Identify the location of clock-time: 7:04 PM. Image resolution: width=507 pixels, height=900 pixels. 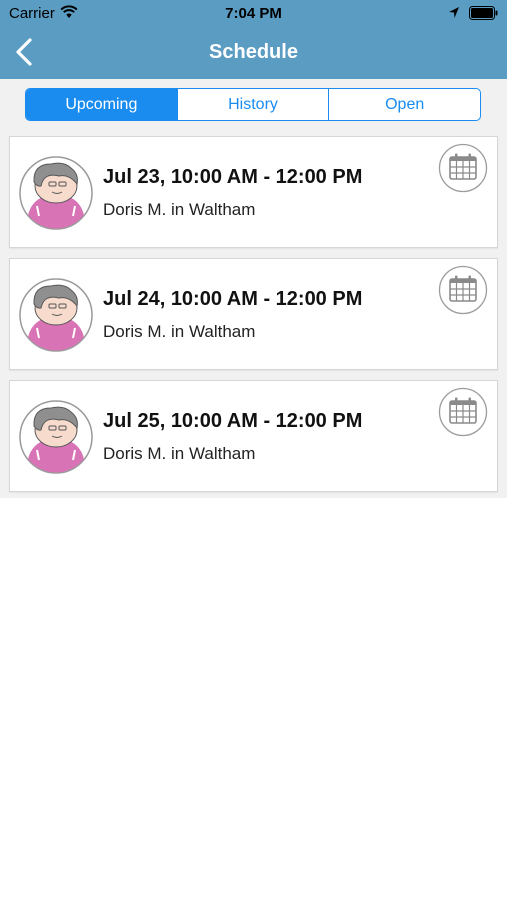
(253, 13).